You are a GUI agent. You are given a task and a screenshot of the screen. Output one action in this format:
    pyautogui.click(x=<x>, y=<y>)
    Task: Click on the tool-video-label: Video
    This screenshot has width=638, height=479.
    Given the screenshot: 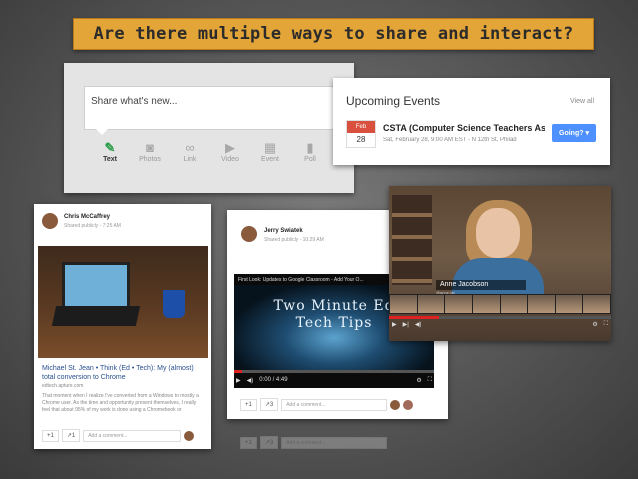 What is the action you would take?
    pyautogui.click(x=230, y=159)
    